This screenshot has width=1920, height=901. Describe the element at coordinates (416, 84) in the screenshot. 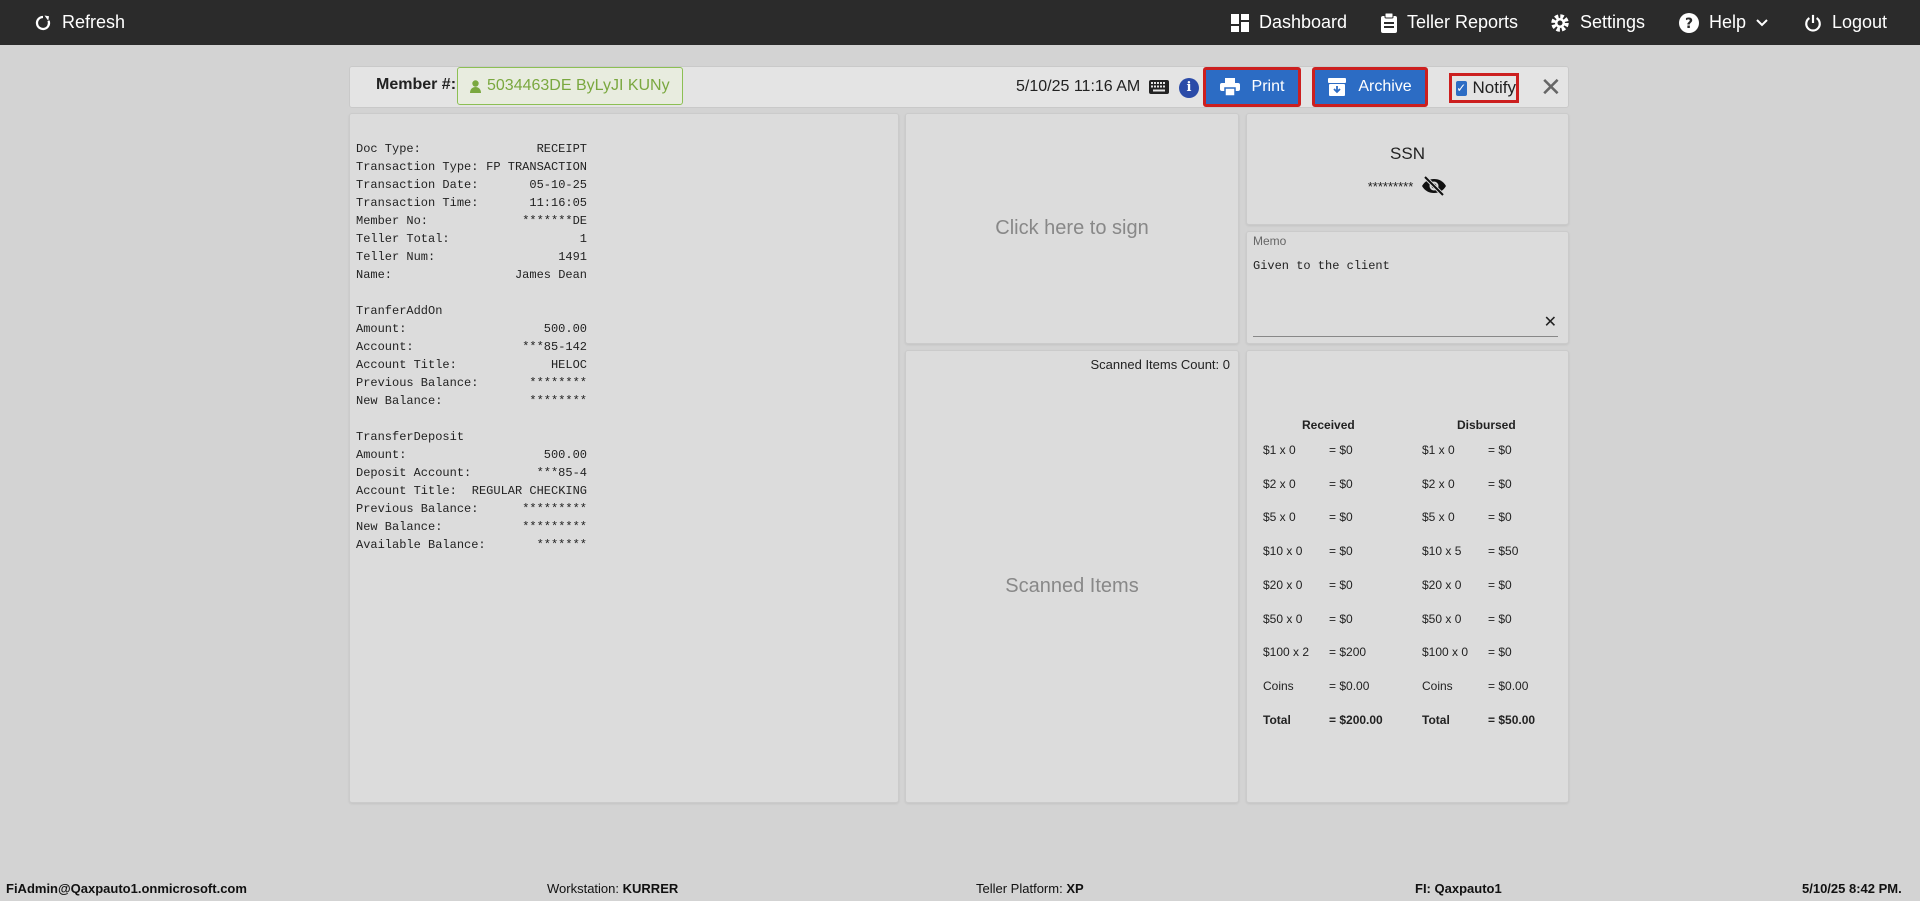

I see `member-label: Member #:` at that location.